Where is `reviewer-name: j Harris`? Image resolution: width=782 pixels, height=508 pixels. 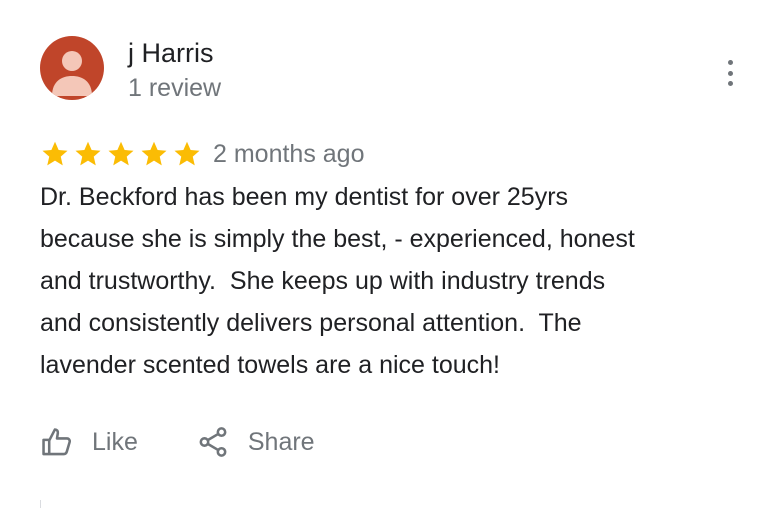
reviewer-name: j Harris is located at coordinates (171, 53).